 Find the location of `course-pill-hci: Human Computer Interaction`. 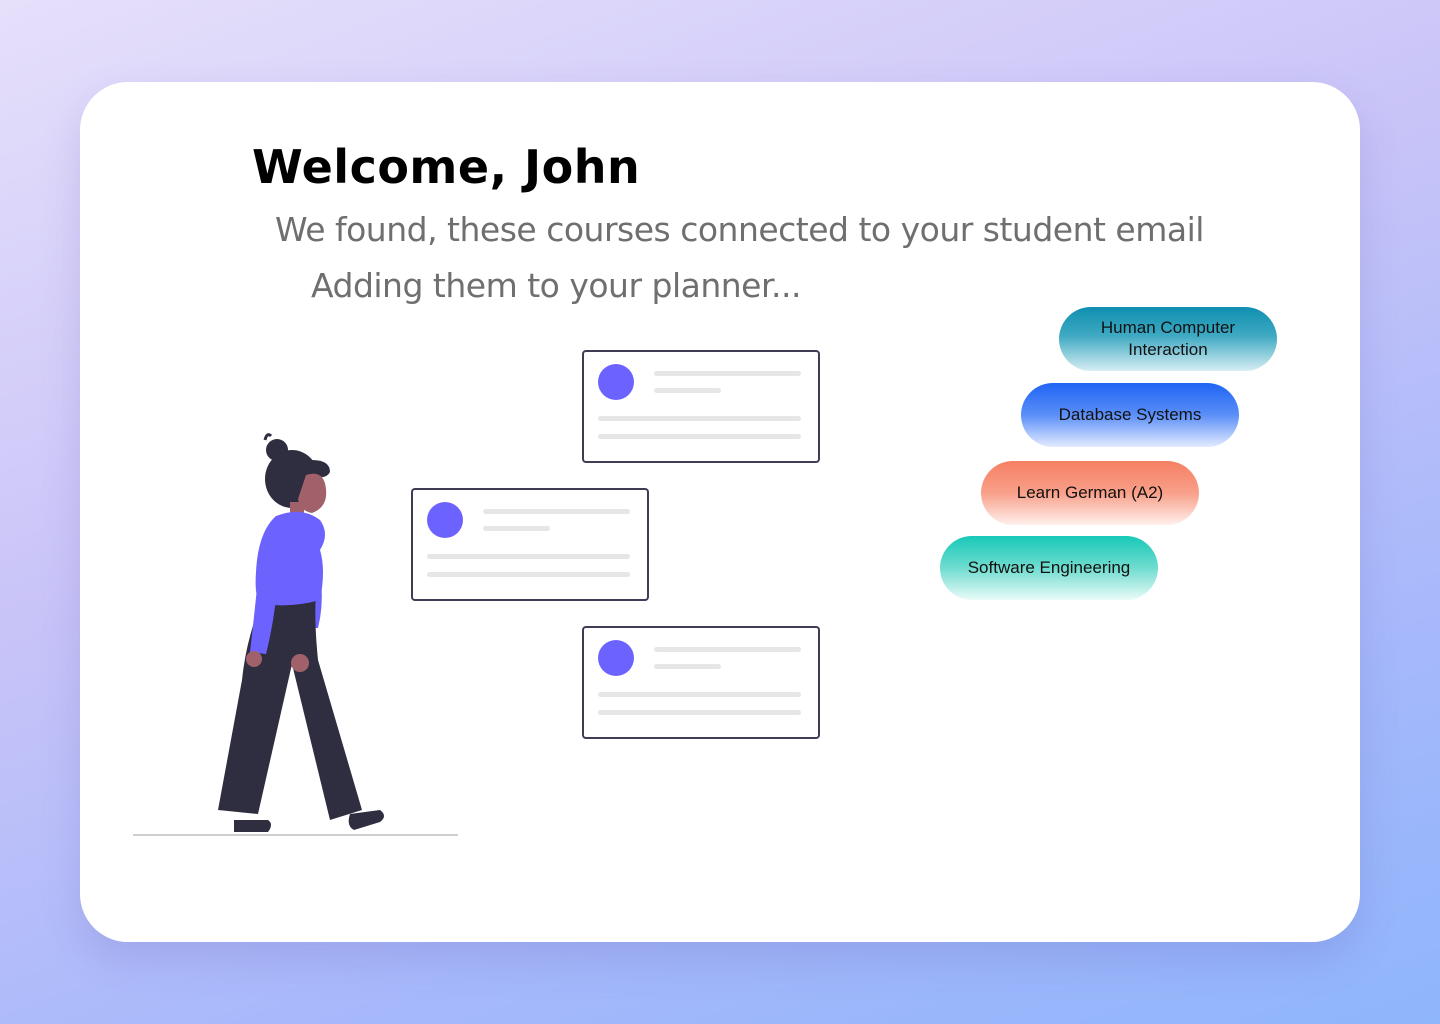

course-pill-hci: Human Computer Interaction is located at coordinates (1168, 339).